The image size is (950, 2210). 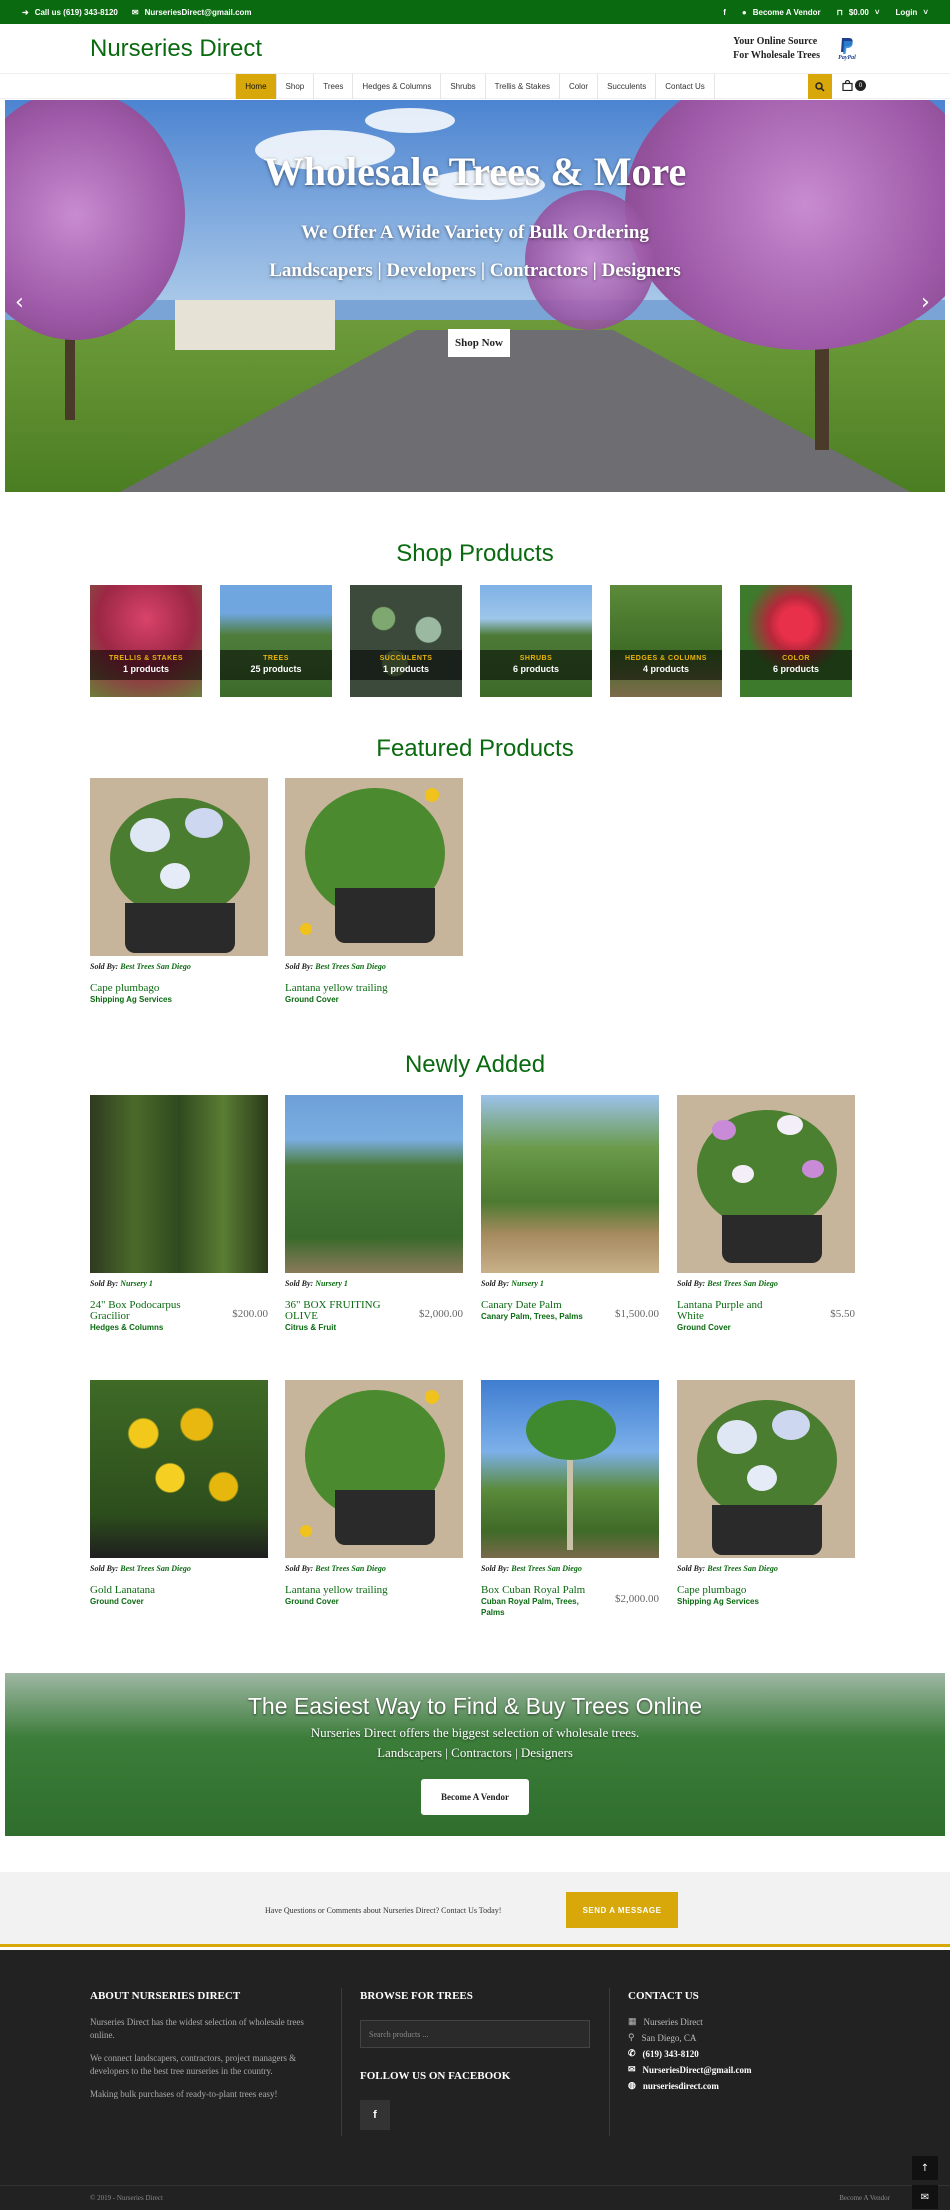 I want to click on site-logo: Nurseries Direct, so click(x=176, y=49).